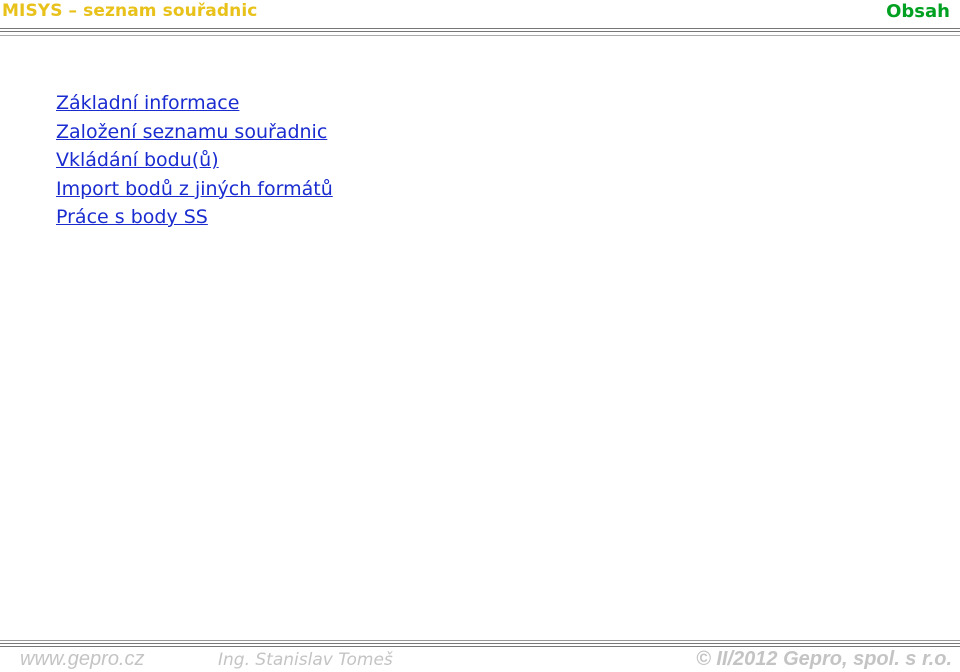  Describe the element at coordinates (305, 660) in the screenshot. I see `footer-author: Ing. Stanislav Tomeš` at that location.